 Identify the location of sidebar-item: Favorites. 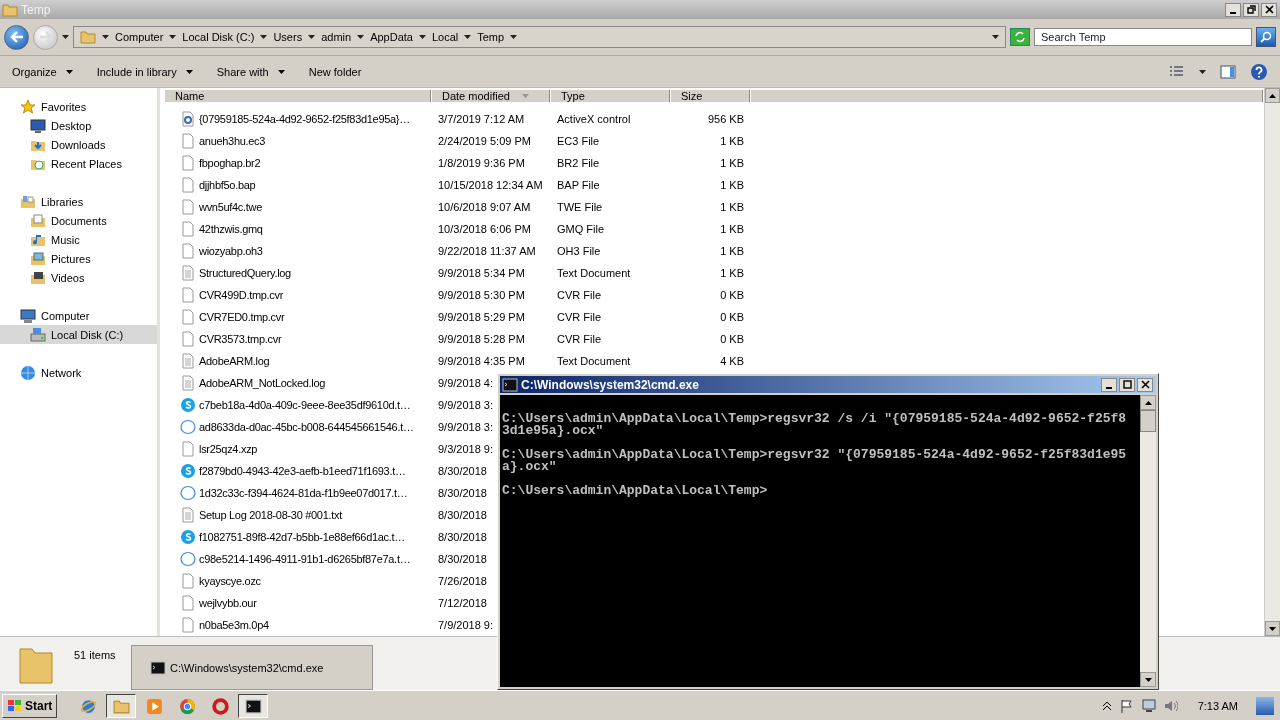
(78, 106).